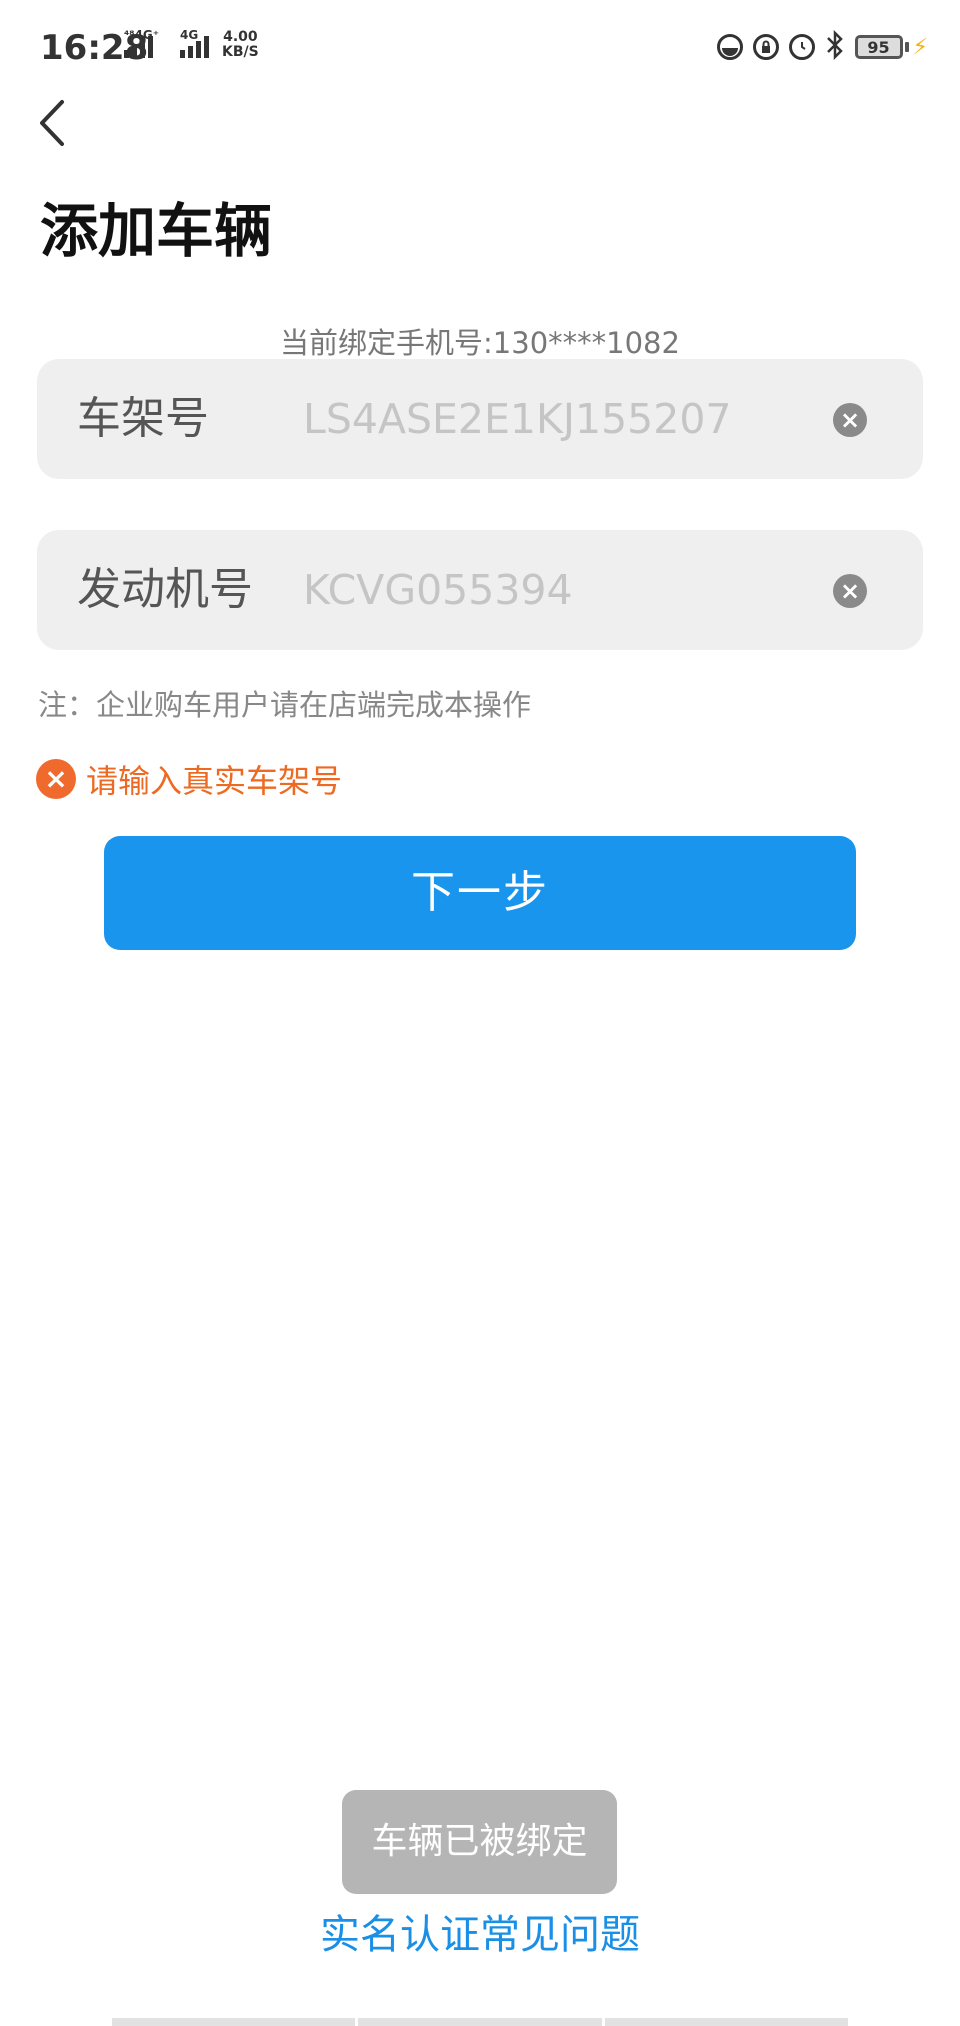 This screenshot has width=960, height=2026. Describe the element at coordinates (822, 46) in the screenshot. I see `status-icons: 95 ⚡` at that location.